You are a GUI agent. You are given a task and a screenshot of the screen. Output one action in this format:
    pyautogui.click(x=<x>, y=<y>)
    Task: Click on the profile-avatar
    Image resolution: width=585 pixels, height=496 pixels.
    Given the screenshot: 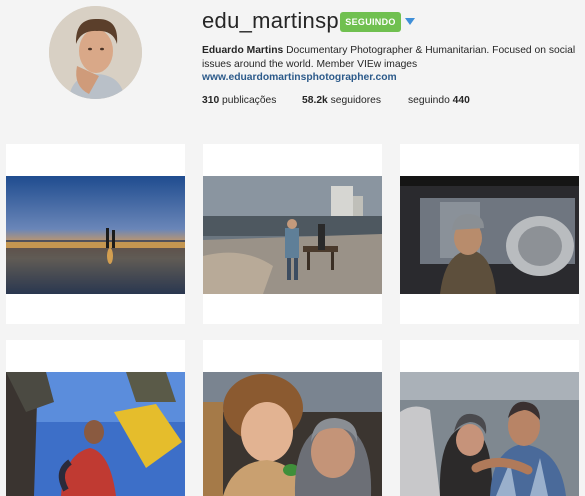 What is the action you would take?
    pyautogui.click(x=95, y=52)
    